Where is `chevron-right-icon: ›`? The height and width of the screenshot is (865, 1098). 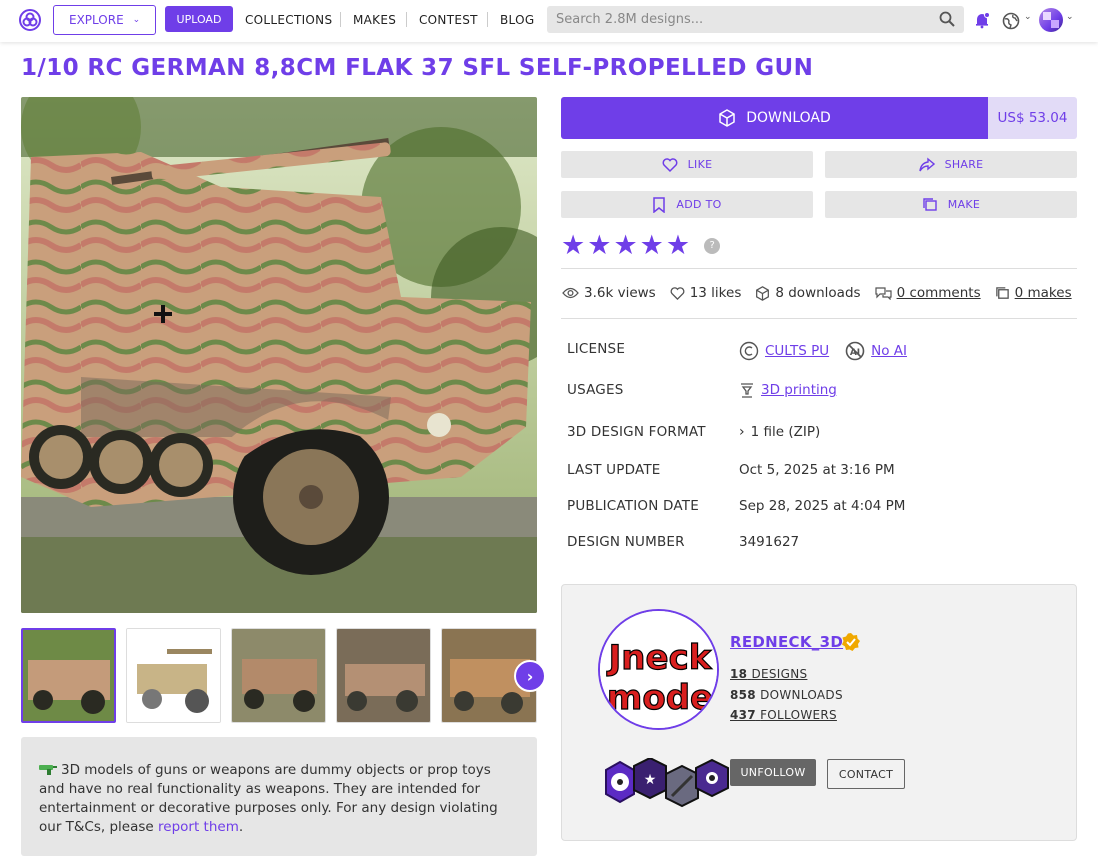 chevron-right-icon: › is located at coordinates (530, 676).